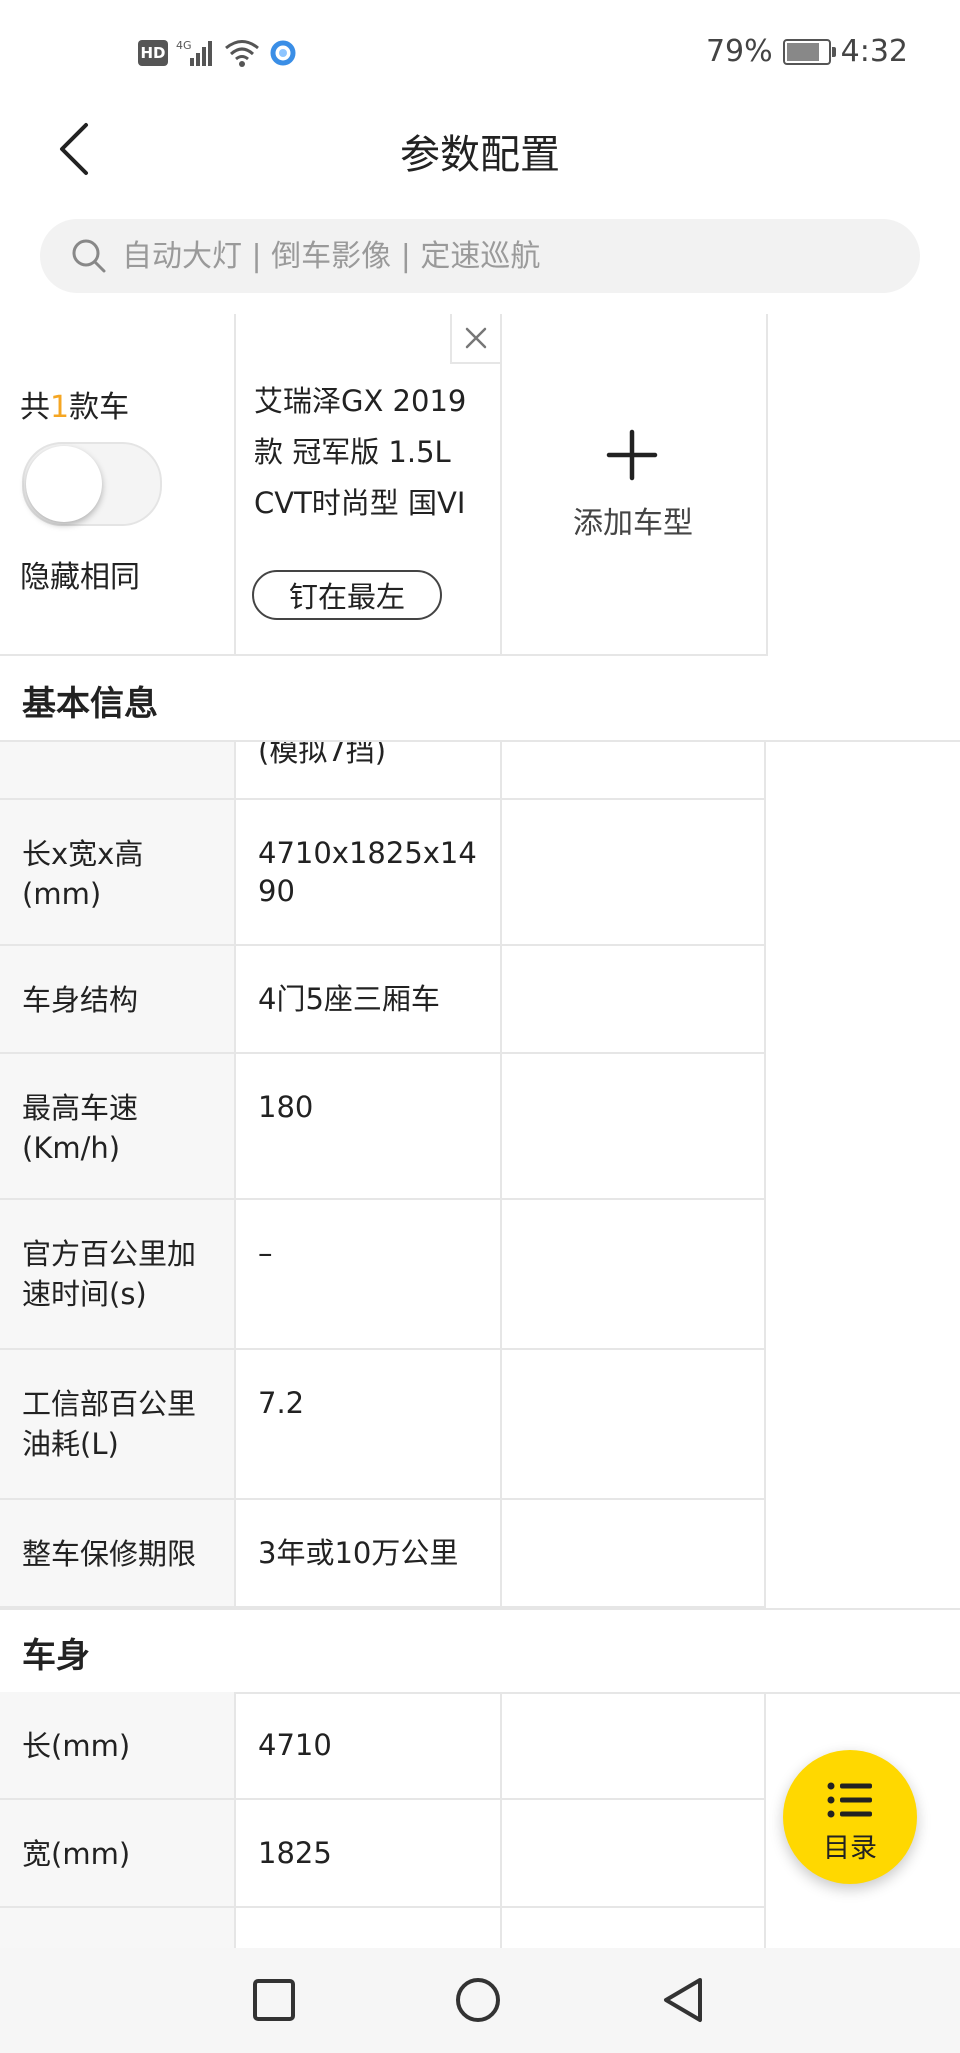  What do you see at coordinates (283, 53) in the screenshot?
I see `app-notification-icon` at bounding box center [283, 53].